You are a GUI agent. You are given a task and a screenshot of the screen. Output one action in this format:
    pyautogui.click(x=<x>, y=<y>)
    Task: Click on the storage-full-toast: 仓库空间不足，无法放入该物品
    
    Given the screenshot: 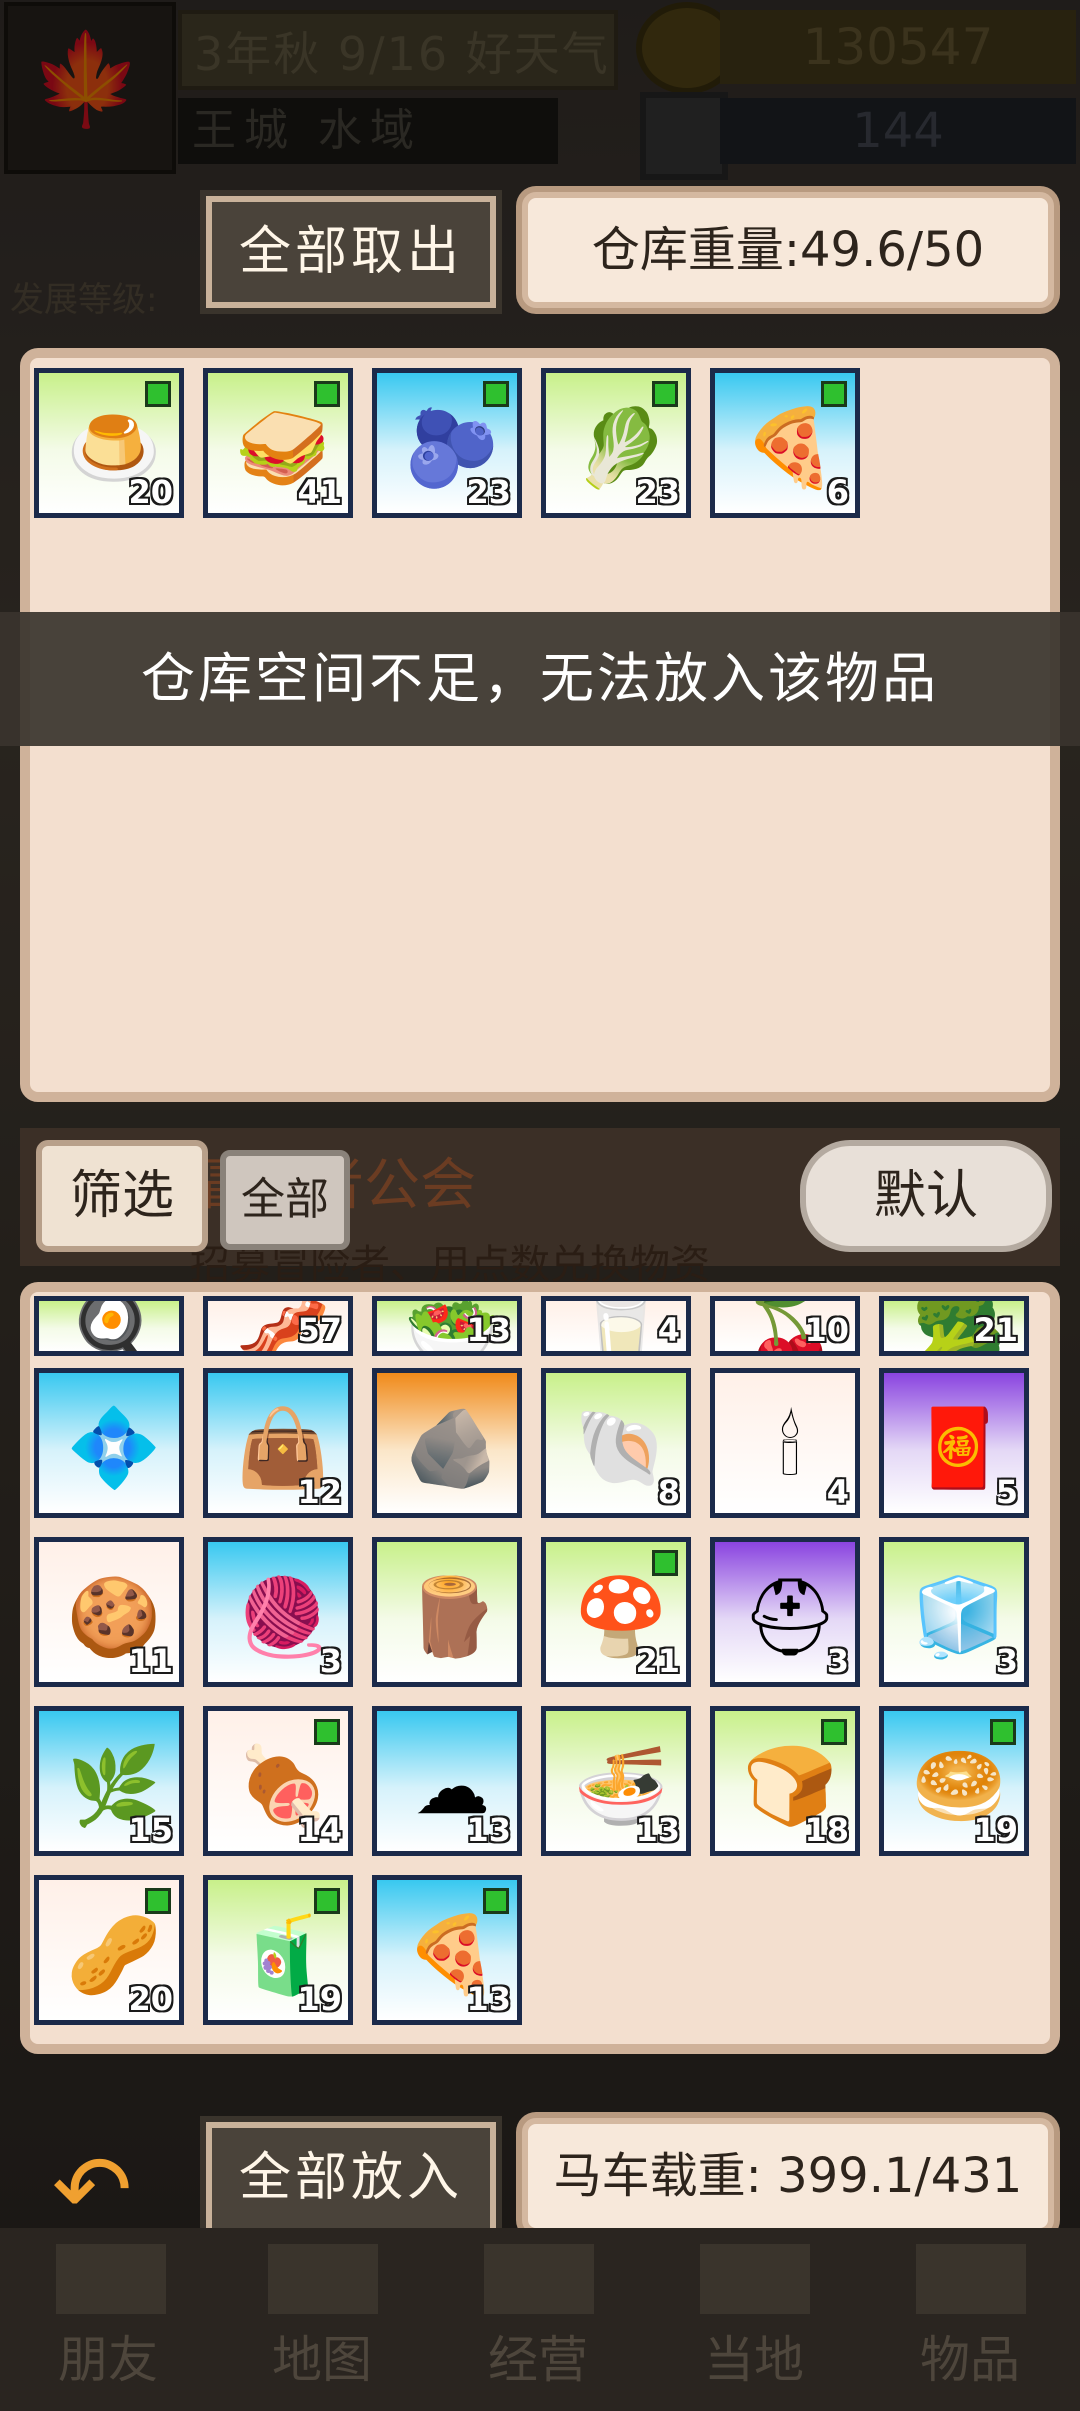 What is the action you would take?
    pyautogui.click(x=540, y=679)
    